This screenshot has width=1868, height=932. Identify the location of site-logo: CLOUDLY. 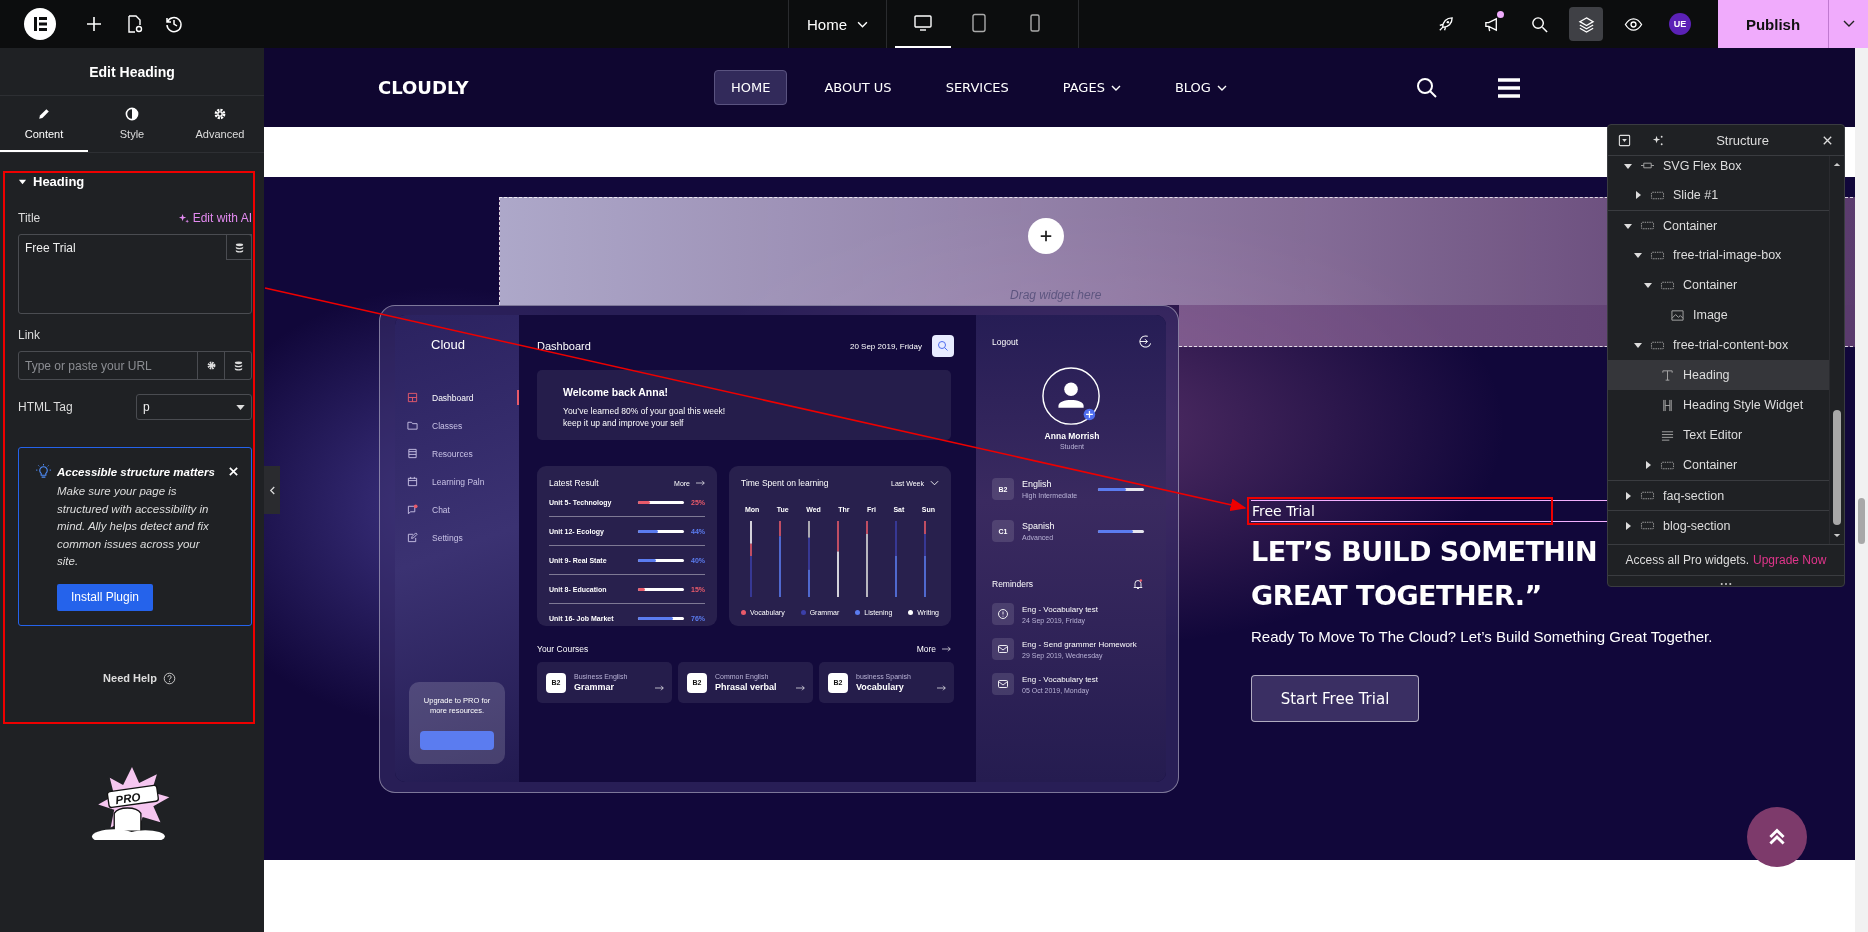
(546, 87).